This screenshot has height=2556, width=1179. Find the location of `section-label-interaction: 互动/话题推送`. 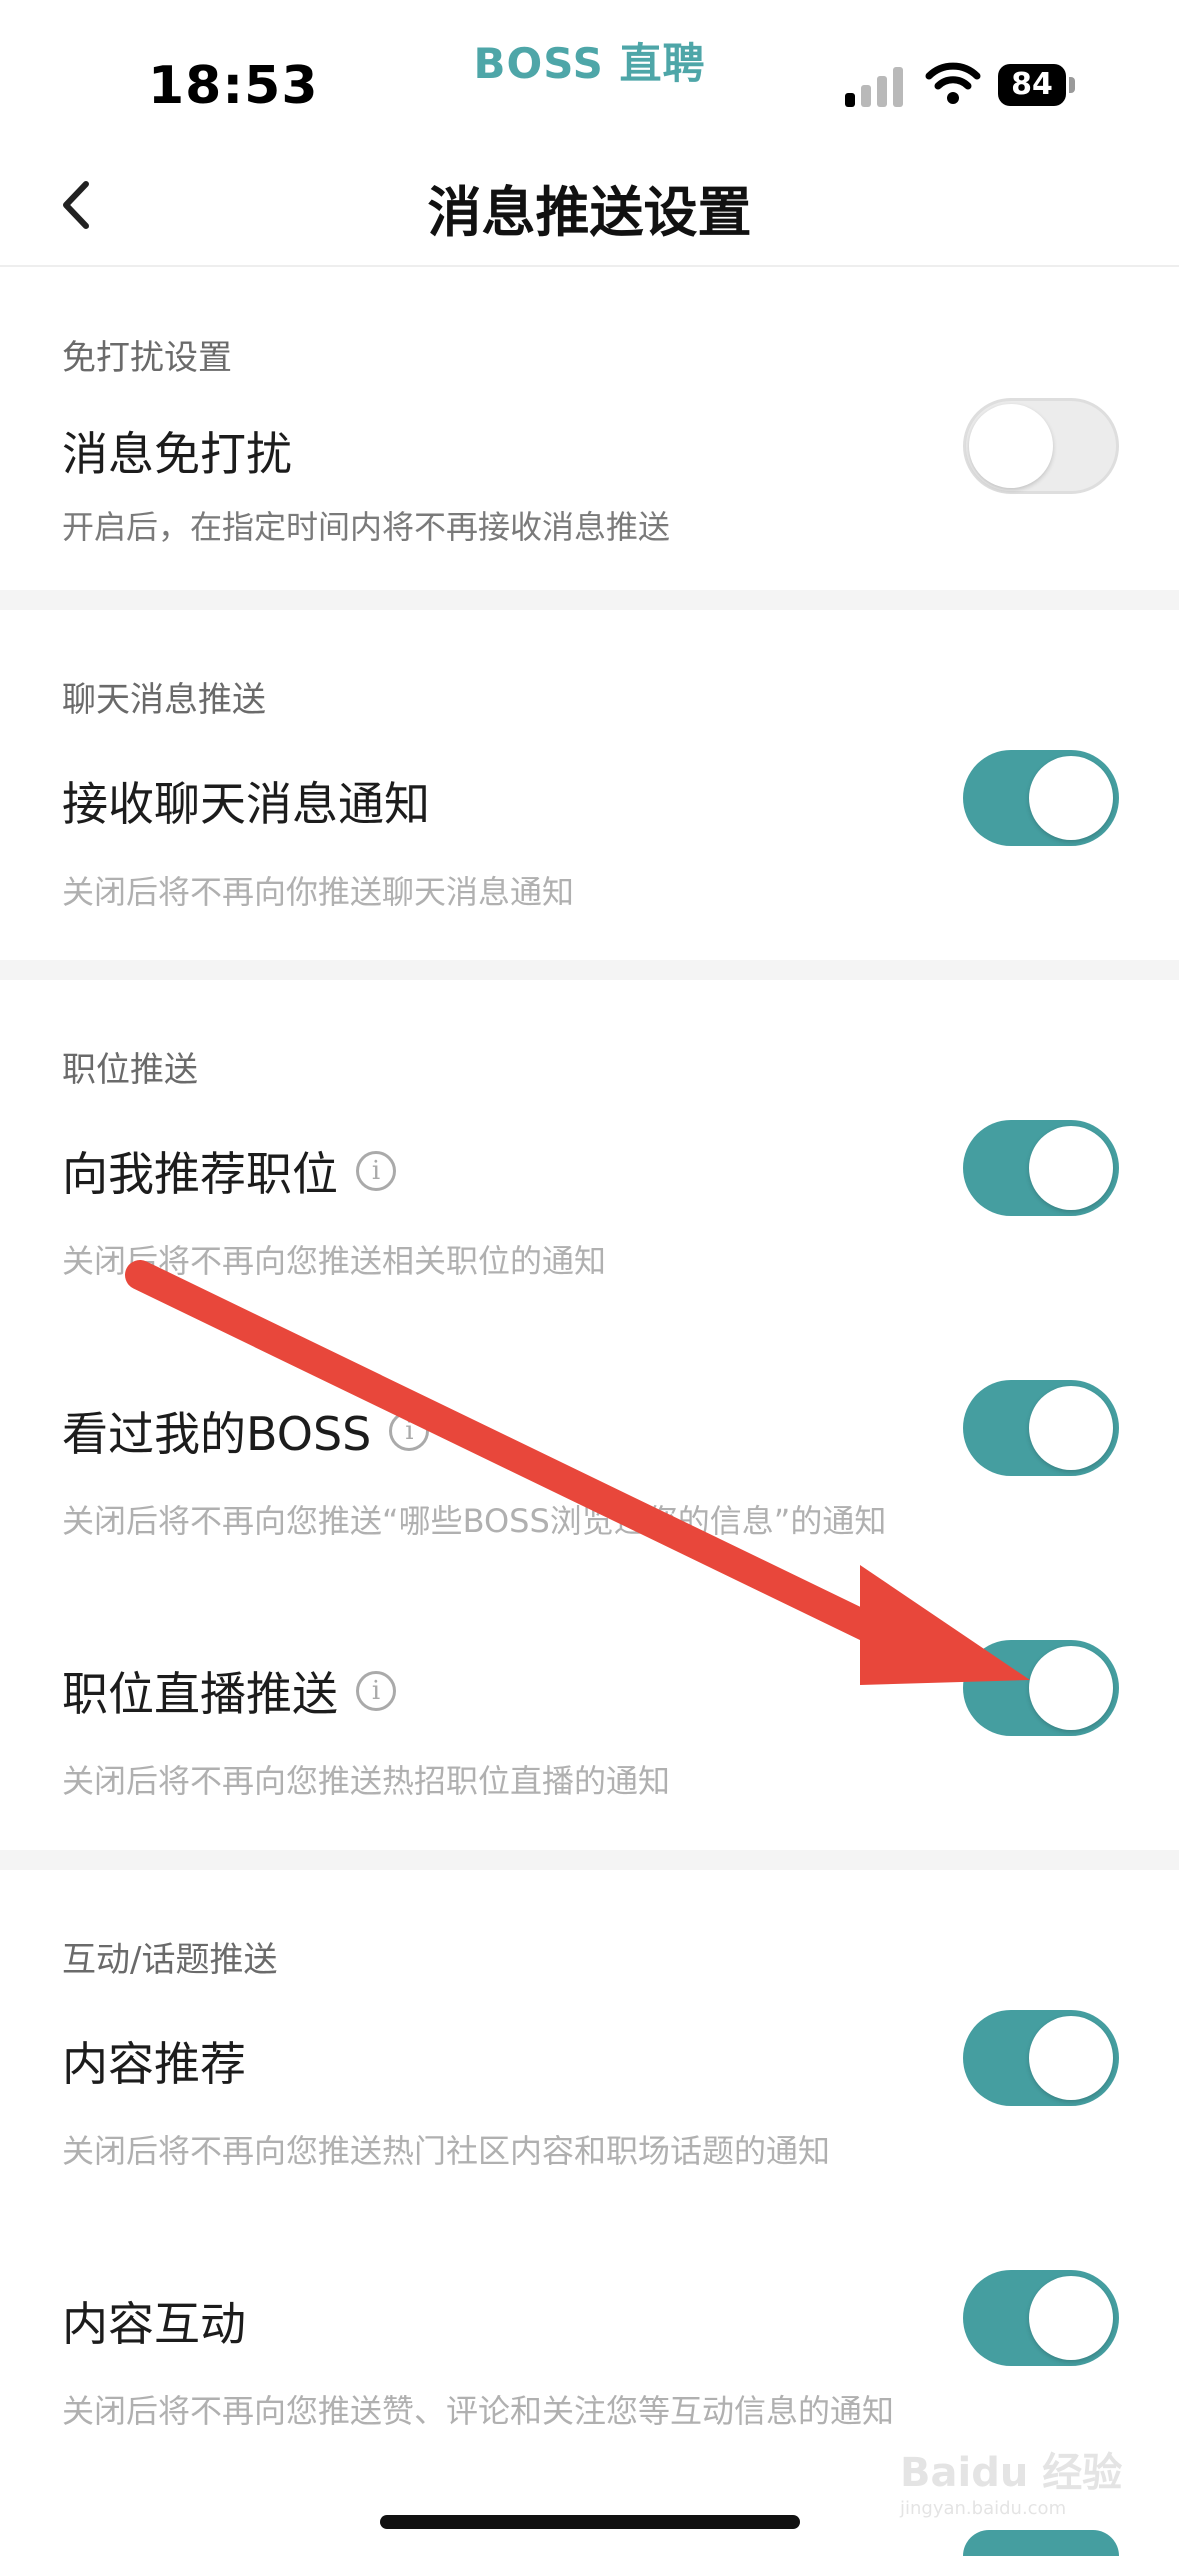

section-label-interaction: 互动/话题推送 is located at coordinates (170, 1960).